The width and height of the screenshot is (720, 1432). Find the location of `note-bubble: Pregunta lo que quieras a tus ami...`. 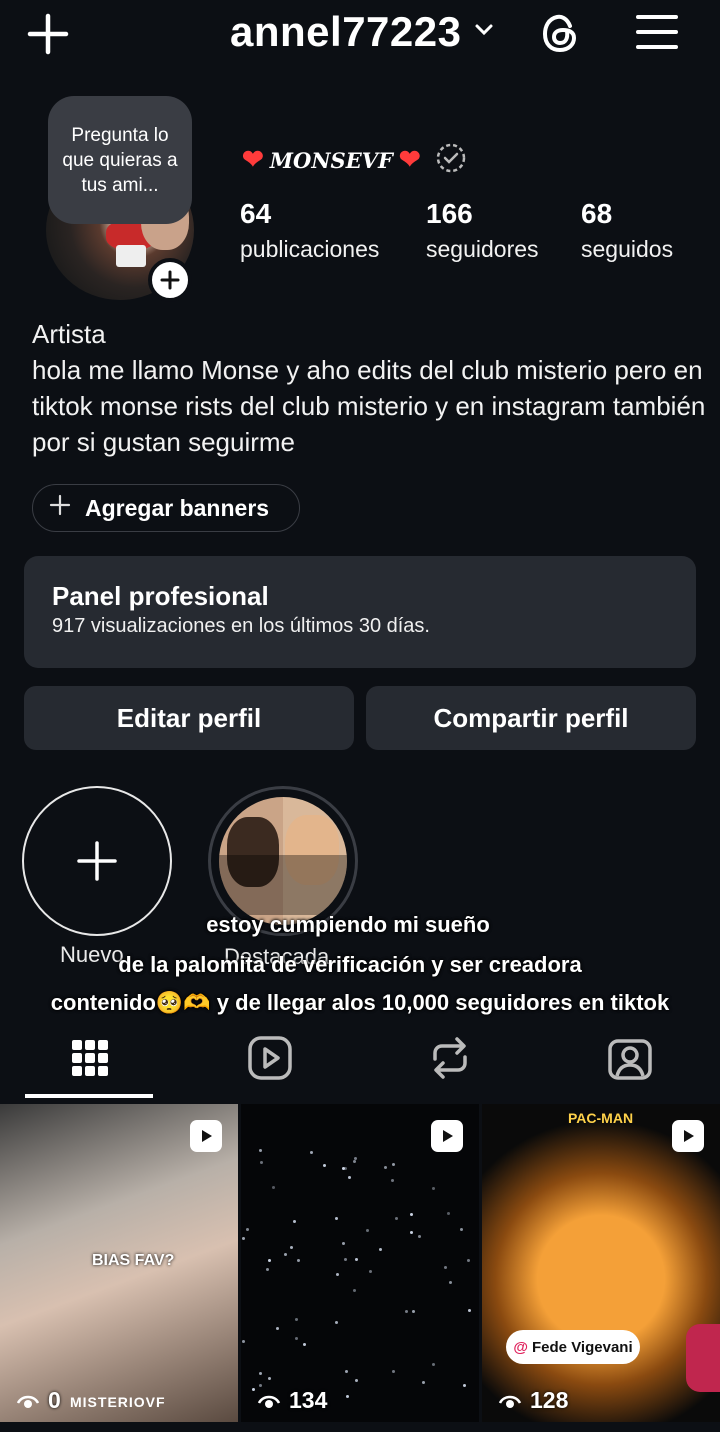

note-bubble: Pregunta lo que quieras a tus ami... is located at coordinates (120, 160).